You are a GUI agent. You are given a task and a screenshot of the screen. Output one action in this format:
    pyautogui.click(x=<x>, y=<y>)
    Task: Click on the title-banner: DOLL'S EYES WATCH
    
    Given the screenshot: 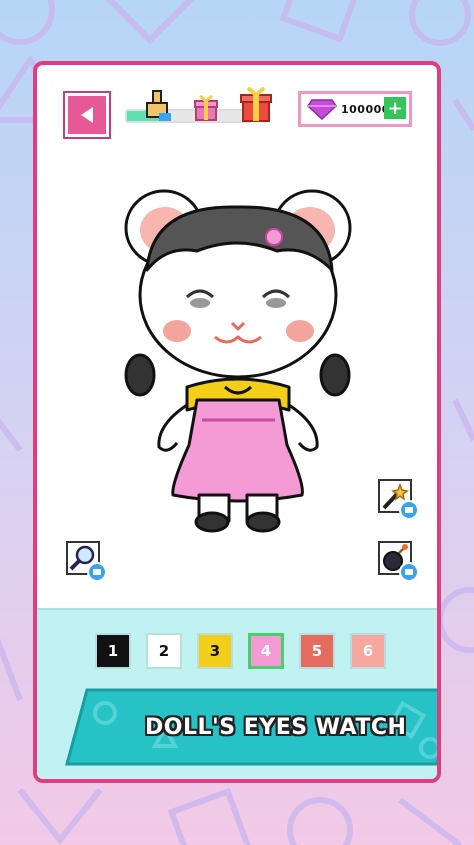 What is the action you would take?
    pyautogui.click(x=251, y=727)
    